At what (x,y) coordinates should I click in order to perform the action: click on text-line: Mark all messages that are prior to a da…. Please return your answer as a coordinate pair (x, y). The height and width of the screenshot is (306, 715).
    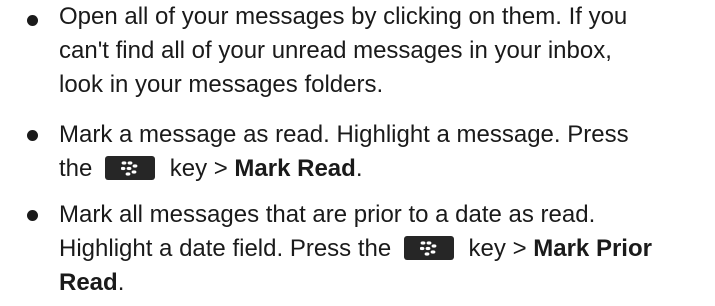
    Looking at the image, I should click on (327, 214).